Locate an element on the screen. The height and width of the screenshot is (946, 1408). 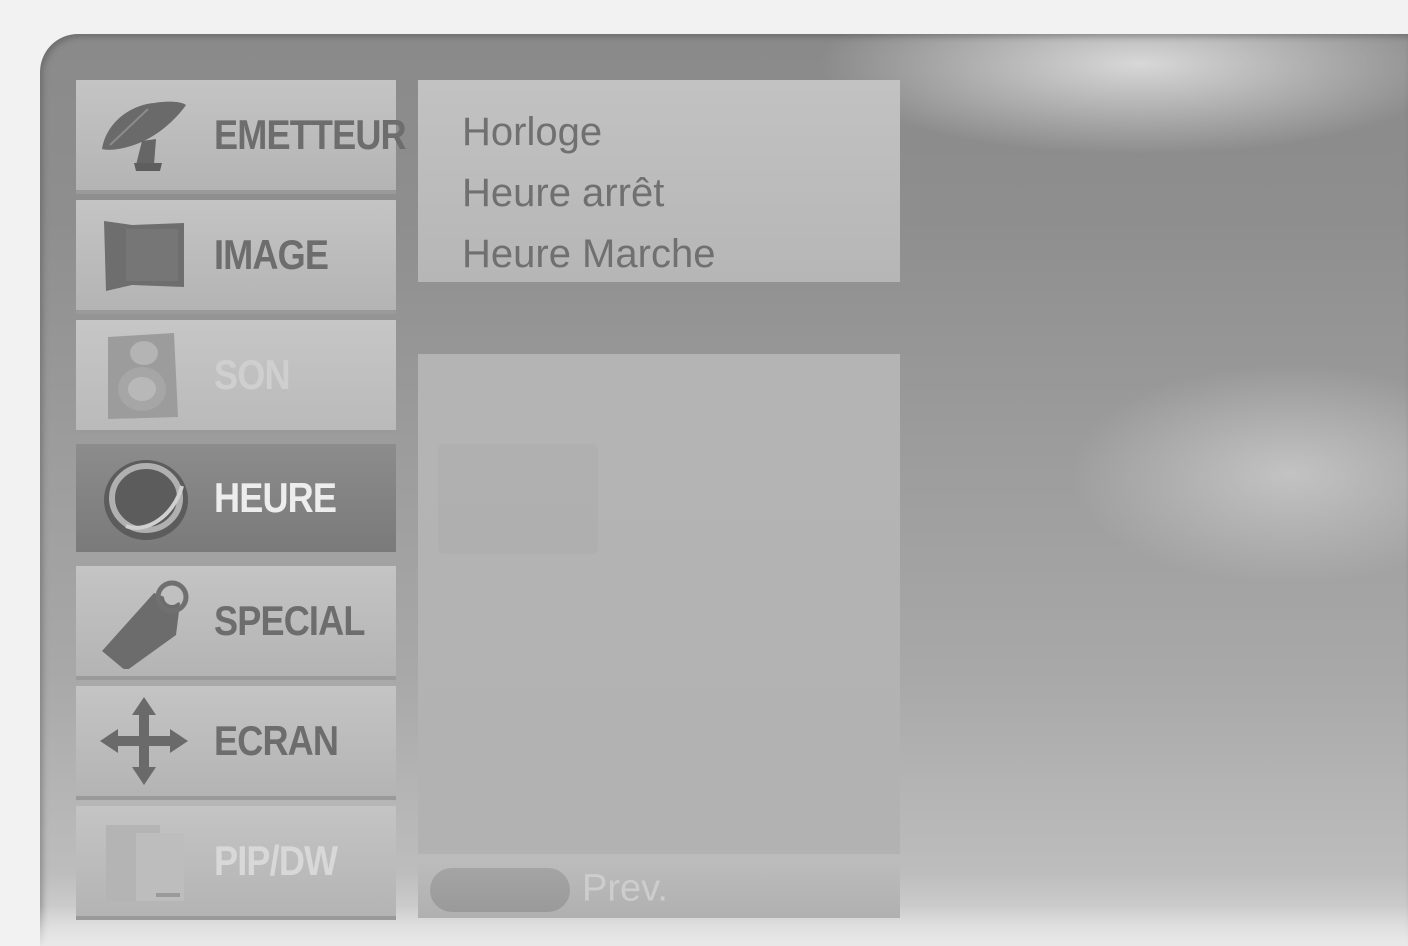
menu-label-emetteur: EMETTEUR is located at coordinates (310, 134).